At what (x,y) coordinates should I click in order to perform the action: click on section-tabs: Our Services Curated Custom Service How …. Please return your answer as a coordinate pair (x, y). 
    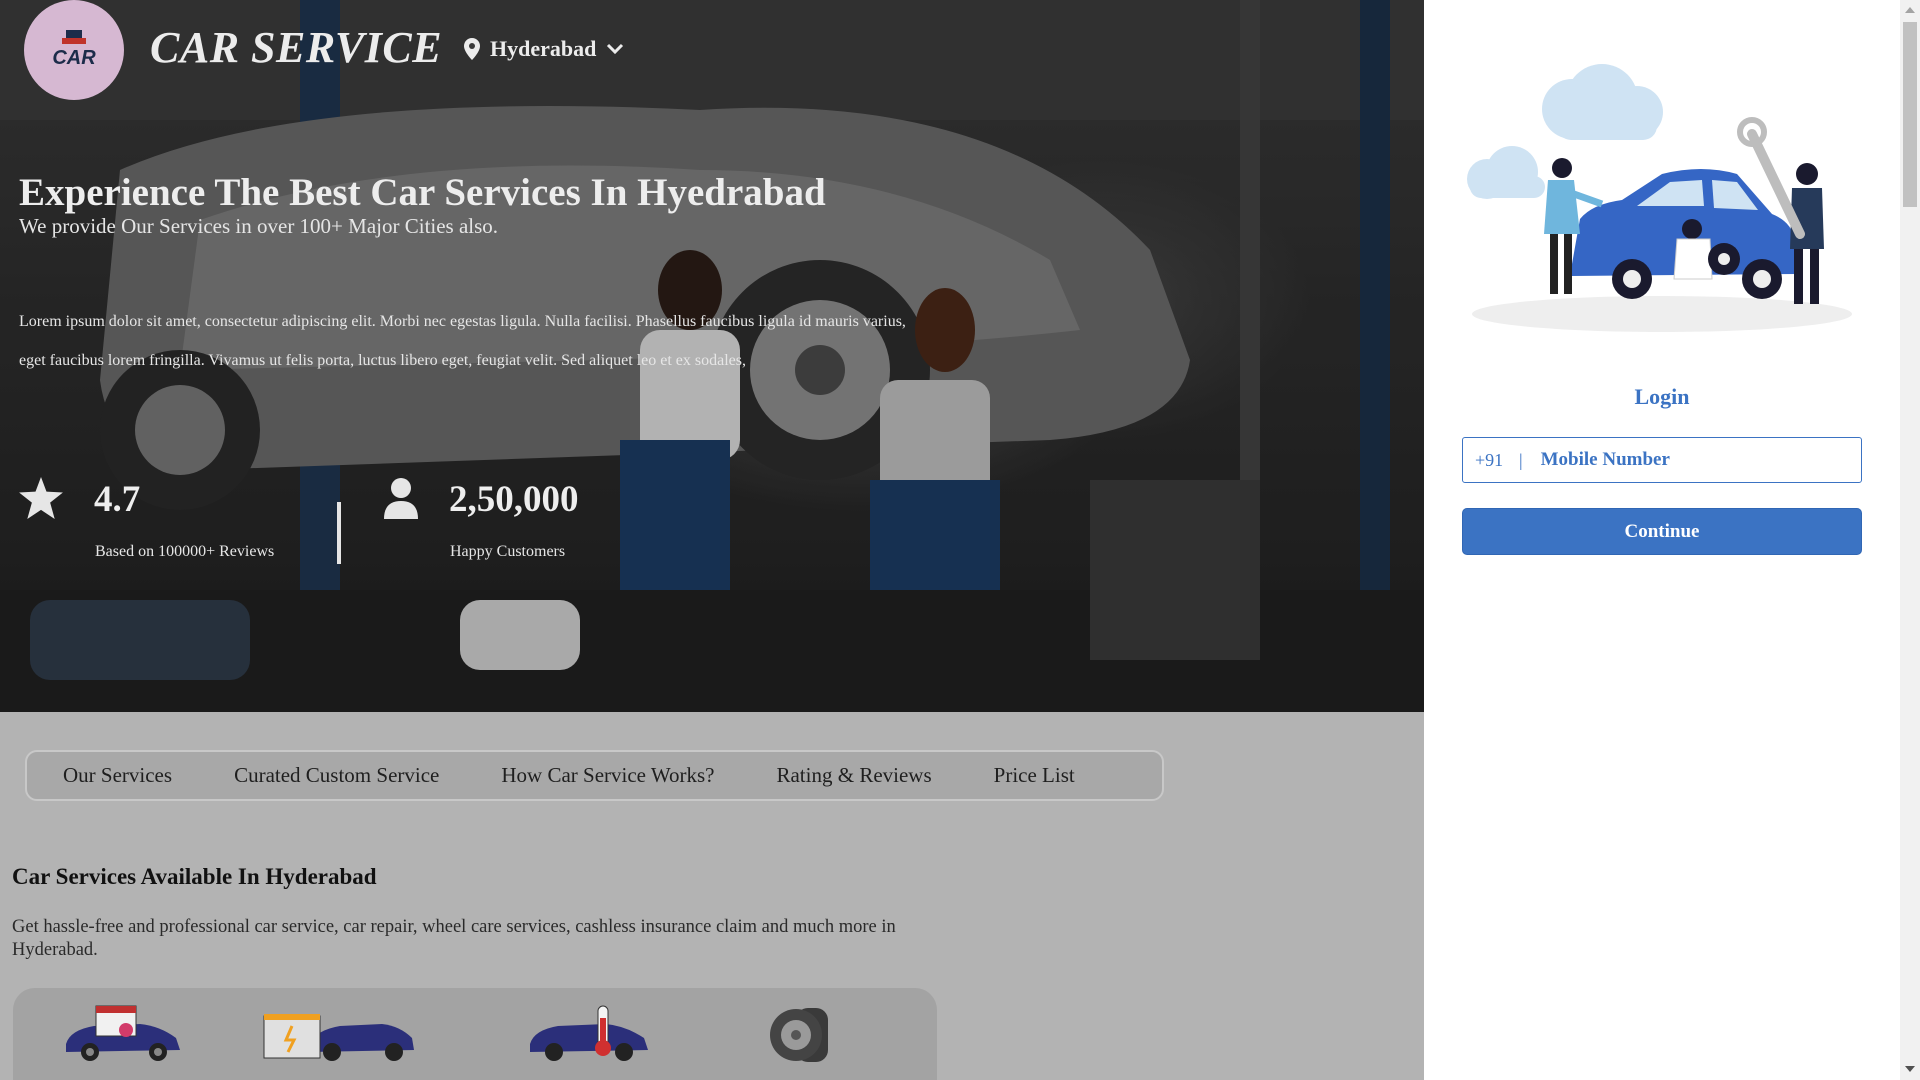
    Looking at the image, I should click on (594, 775).